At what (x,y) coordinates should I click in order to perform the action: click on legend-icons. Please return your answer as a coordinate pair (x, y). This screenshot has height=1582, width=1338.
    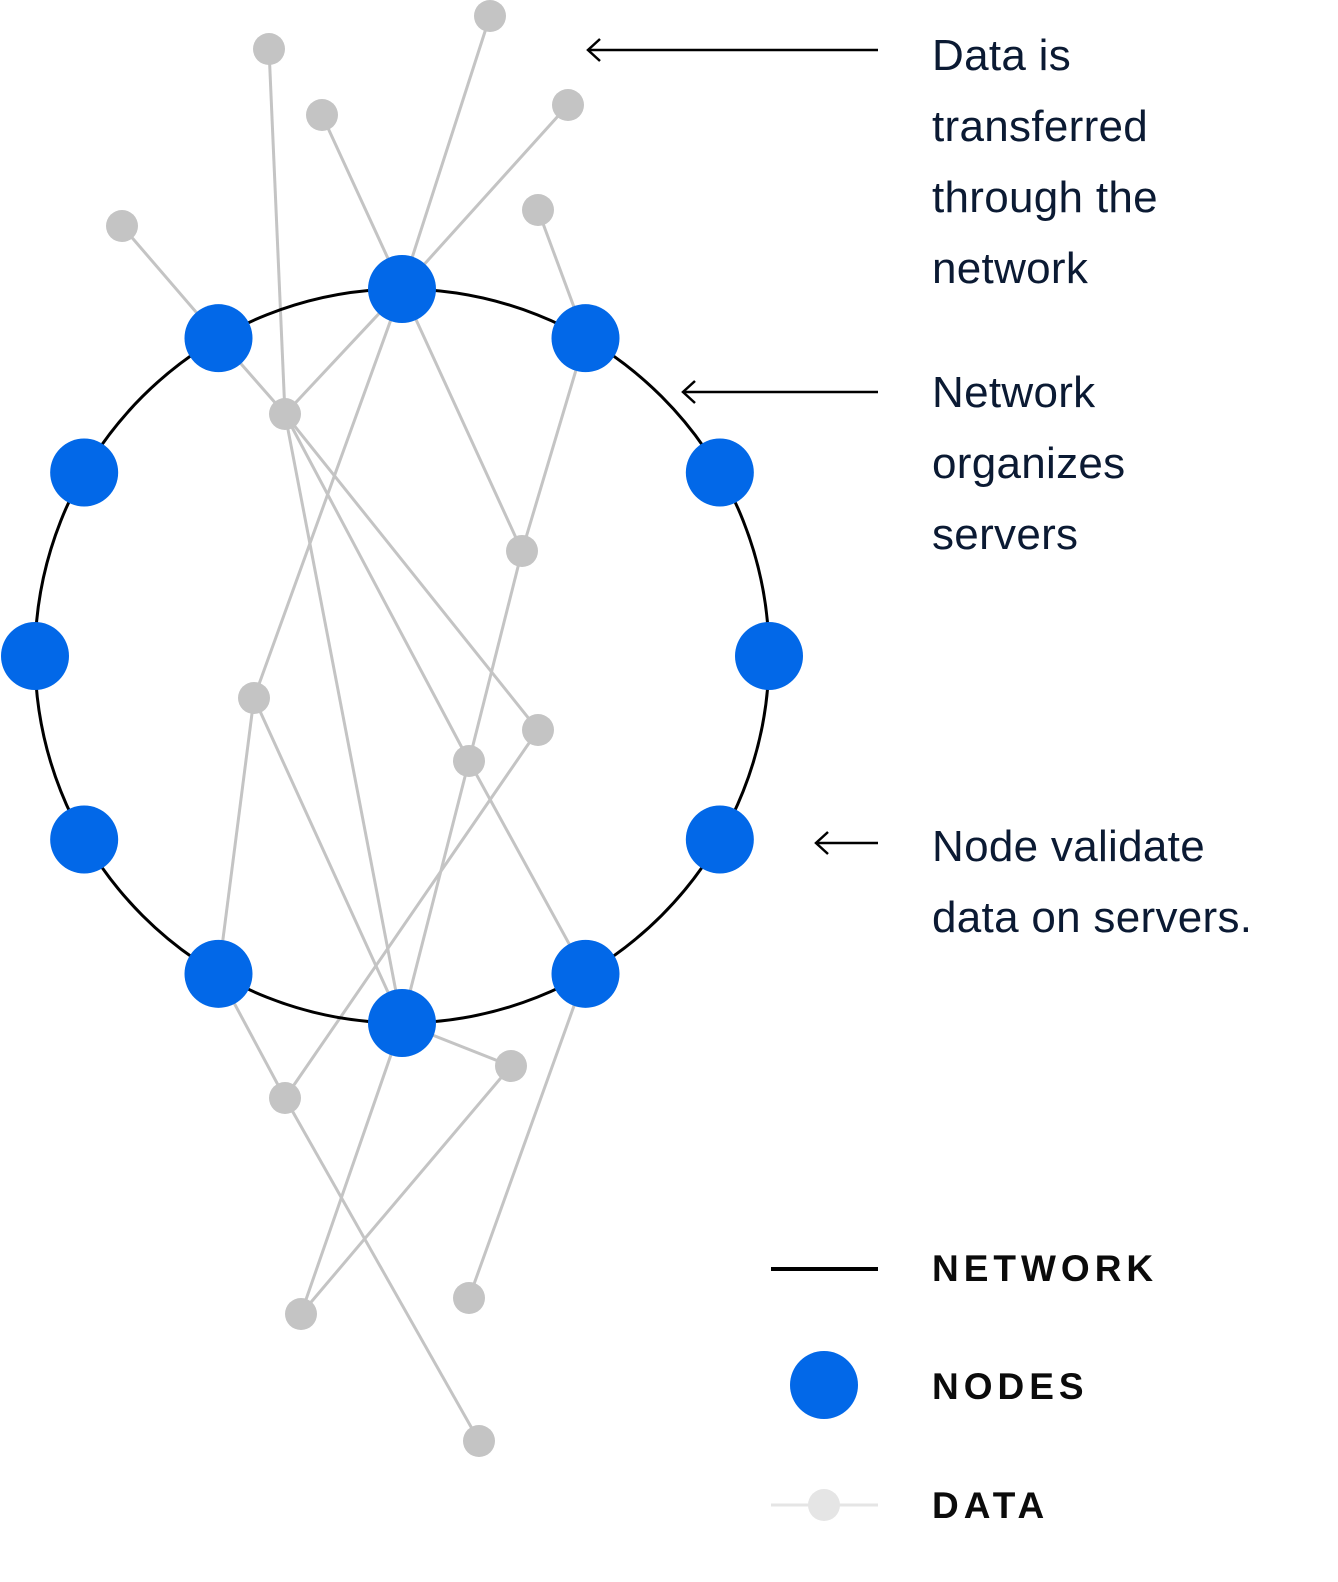
    Looking at the image, I should click on (824, 1394).